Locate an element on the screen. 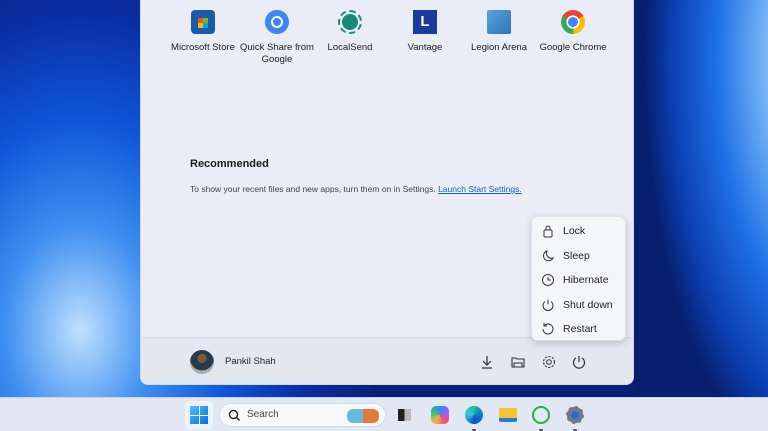 Image resolution: width=768 pixels, height=431 pixels. app-google-chrome: Google Chrome is located at coordinates (573, 32).